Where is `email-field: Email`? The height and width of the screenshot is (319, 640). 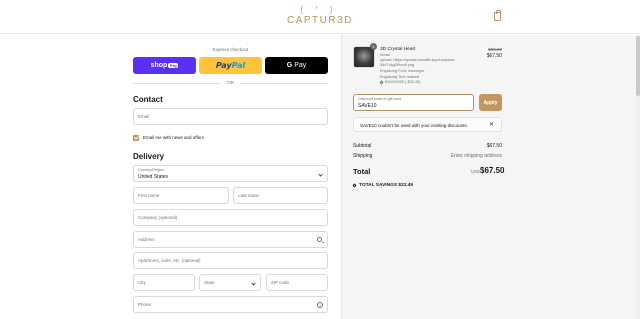 email-field: Email is located at coordinates (230, 116).